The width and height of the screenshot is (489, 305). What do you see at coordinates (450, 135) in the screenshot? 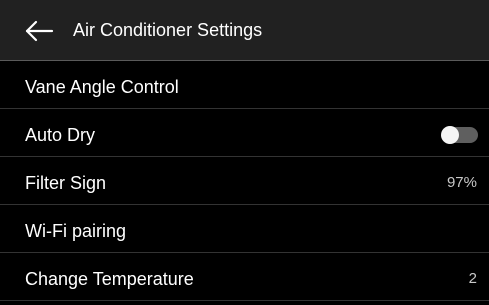
I see `toggle-knob` at bounding box center [450, 135].